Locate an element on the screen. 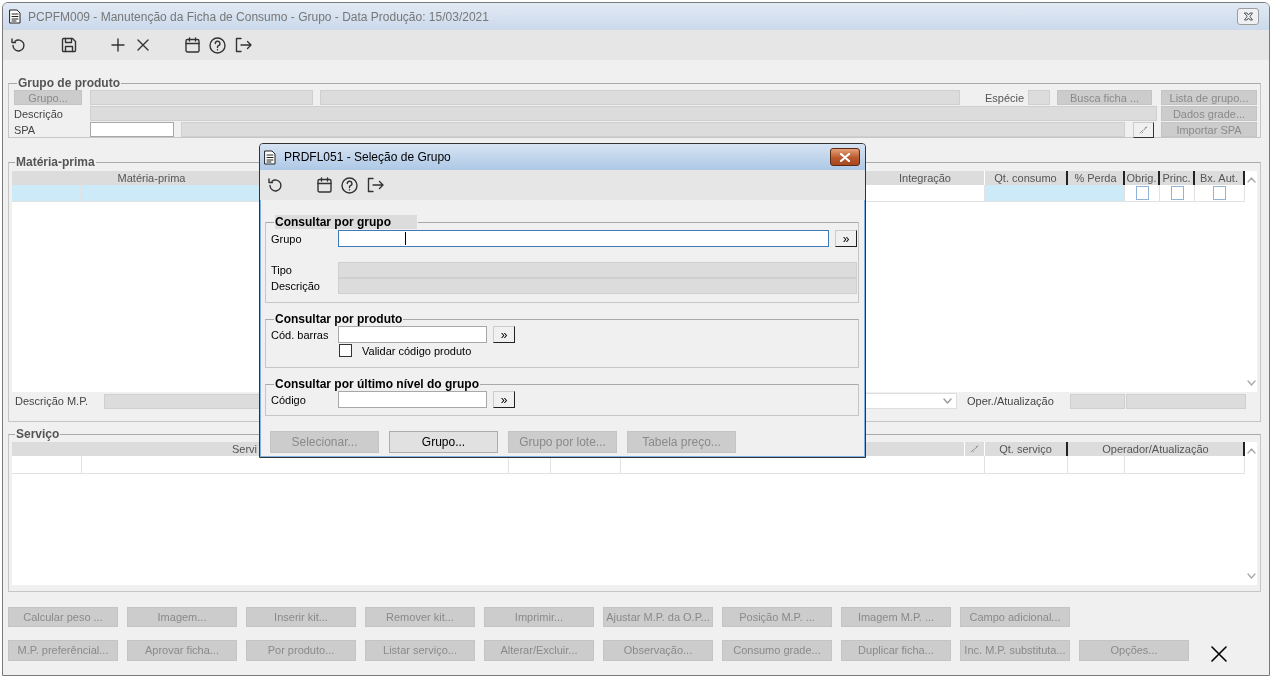 This screenshot has height=683, width=1286. field-label: Cód. barras is located at coordinates (300, 334).